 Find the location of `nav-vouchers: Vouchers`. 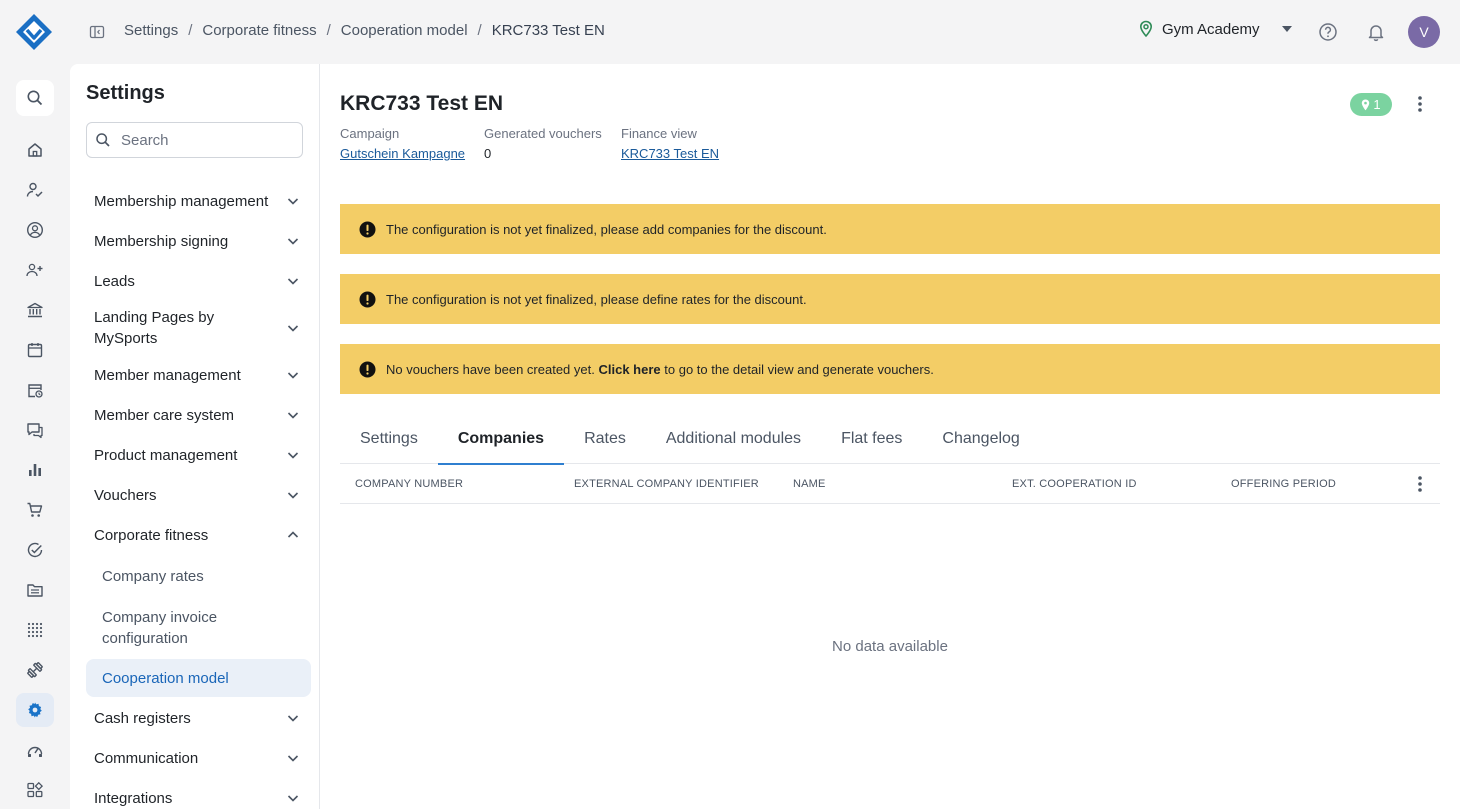

nav-vouchers: Vouchers is located at coordinates (198, 495).